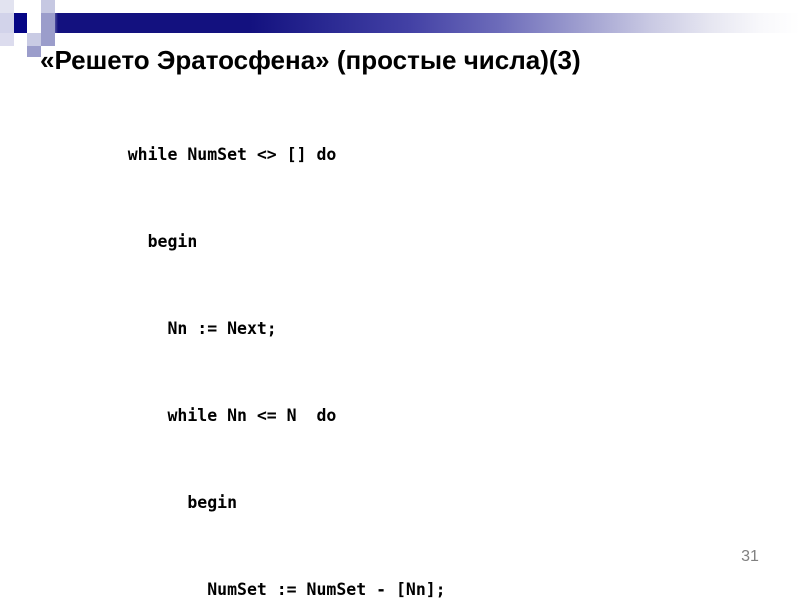 The width and height of the screenshot is (800, 600). What do you see at coordinates (20, 23) in the screenshot?
I see `decor-square-navy` at bounding box center [20, 23].